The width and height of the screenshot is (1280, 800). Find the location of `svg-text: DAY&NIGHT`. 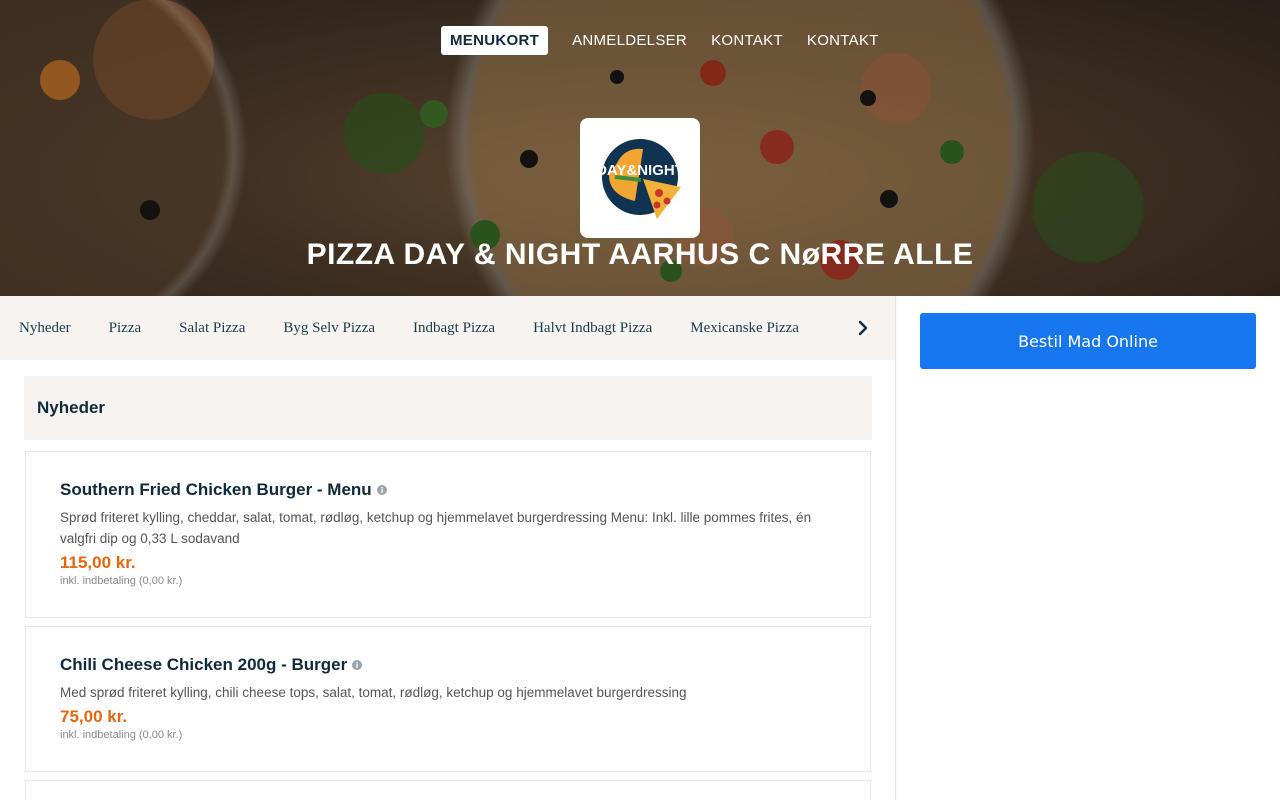

svg-text: DAY&NIGHT is located at coordinates (640, 170).